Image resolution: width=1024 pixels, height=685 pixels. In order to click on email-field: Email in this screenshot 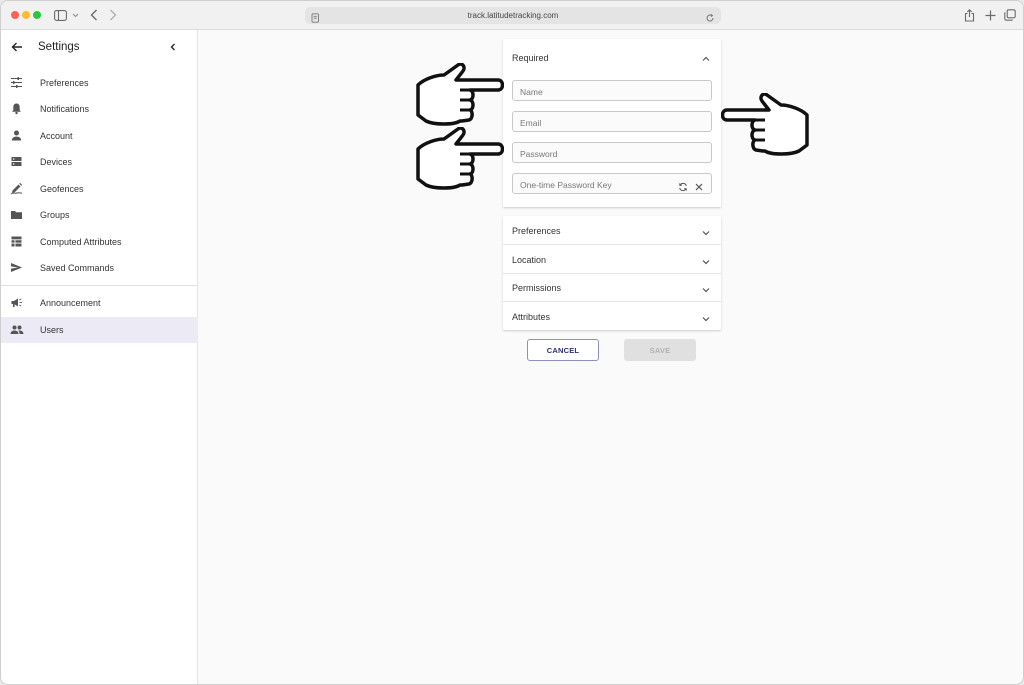, I will do `click(612, 121)`.